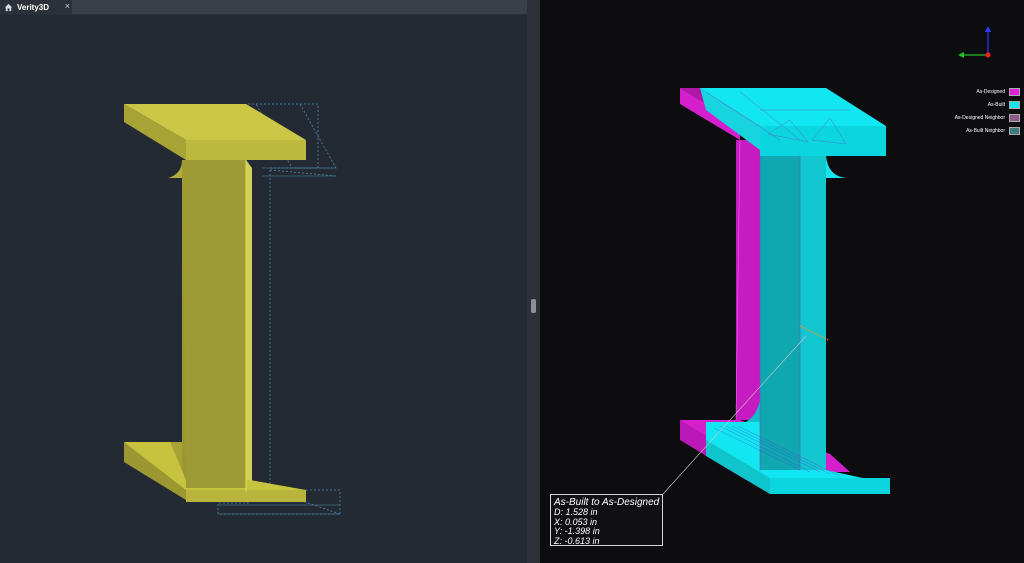 Image resolution: width=1024 pixels, height=563 pixels. What do you see at coordinates (8, 7) in the screenshot?
I see `home-icon` at bounding box center [8, 7].